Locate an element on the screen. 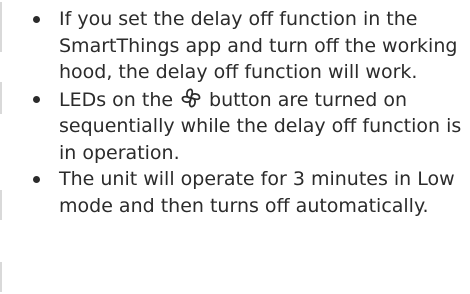 The image size is (470, 294). note-text-before-icon: LEDs on the is located at coordinates (116, 99).